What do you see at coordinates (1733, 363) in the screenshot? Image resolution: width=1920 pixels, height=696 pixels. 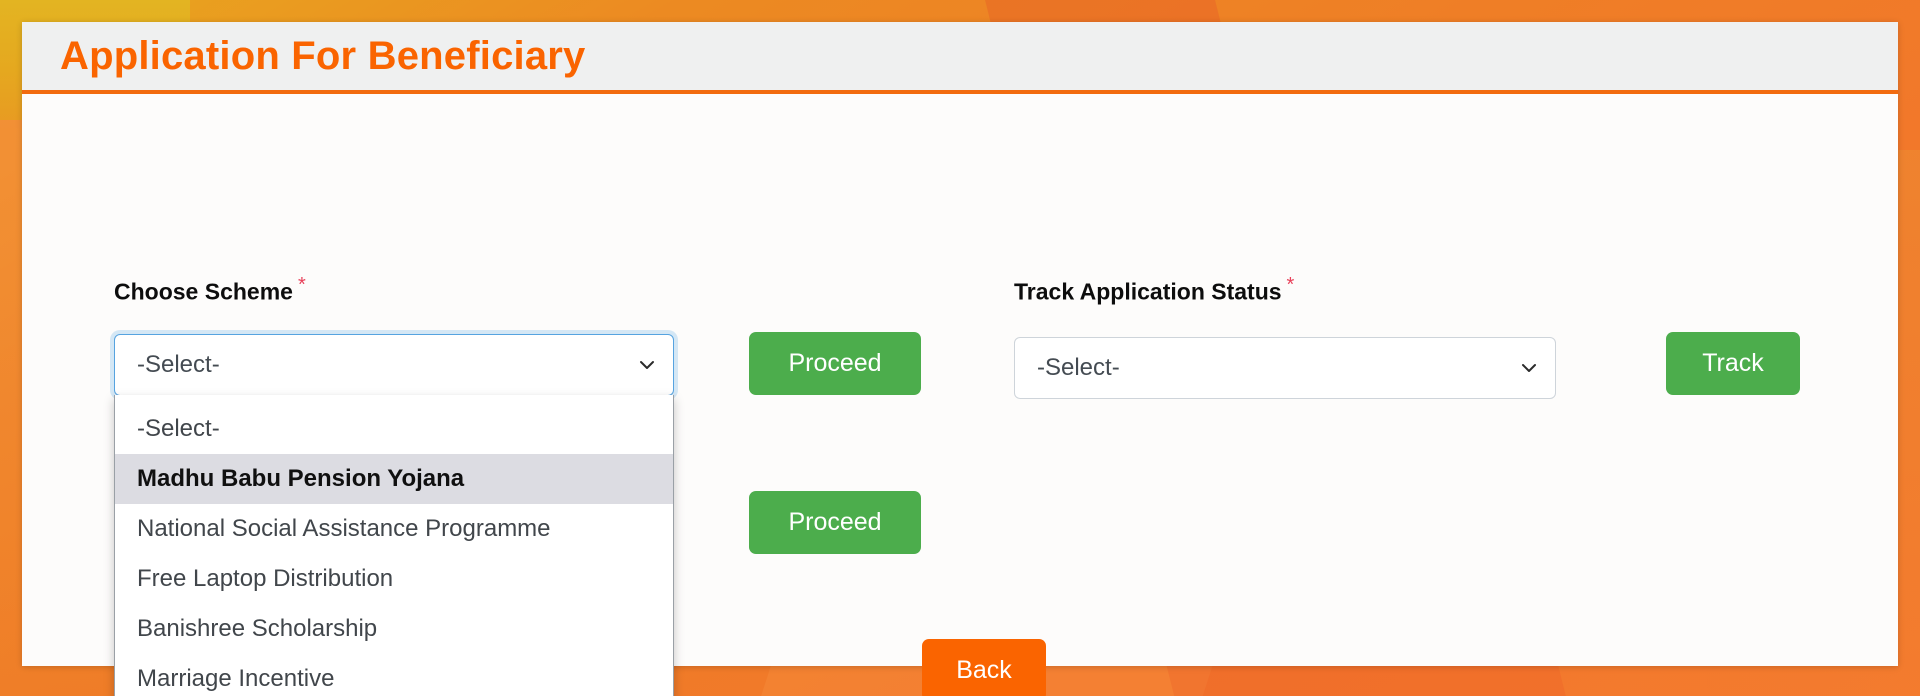 I see `track-button: Track` at bounding box center [1733, 363].